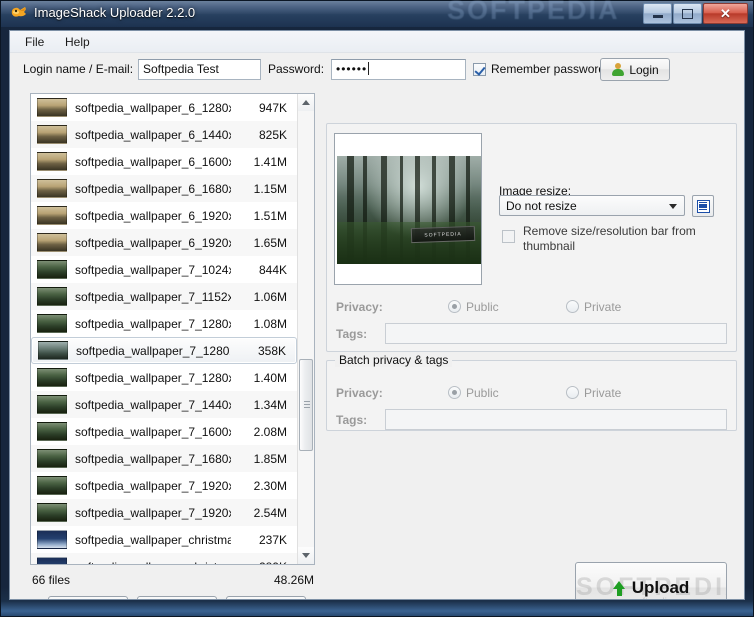 The image size is (754, 617). Describe the element at coordinates (352, 334) in the screenshot. I see `tags-label: Tags:` at that location.